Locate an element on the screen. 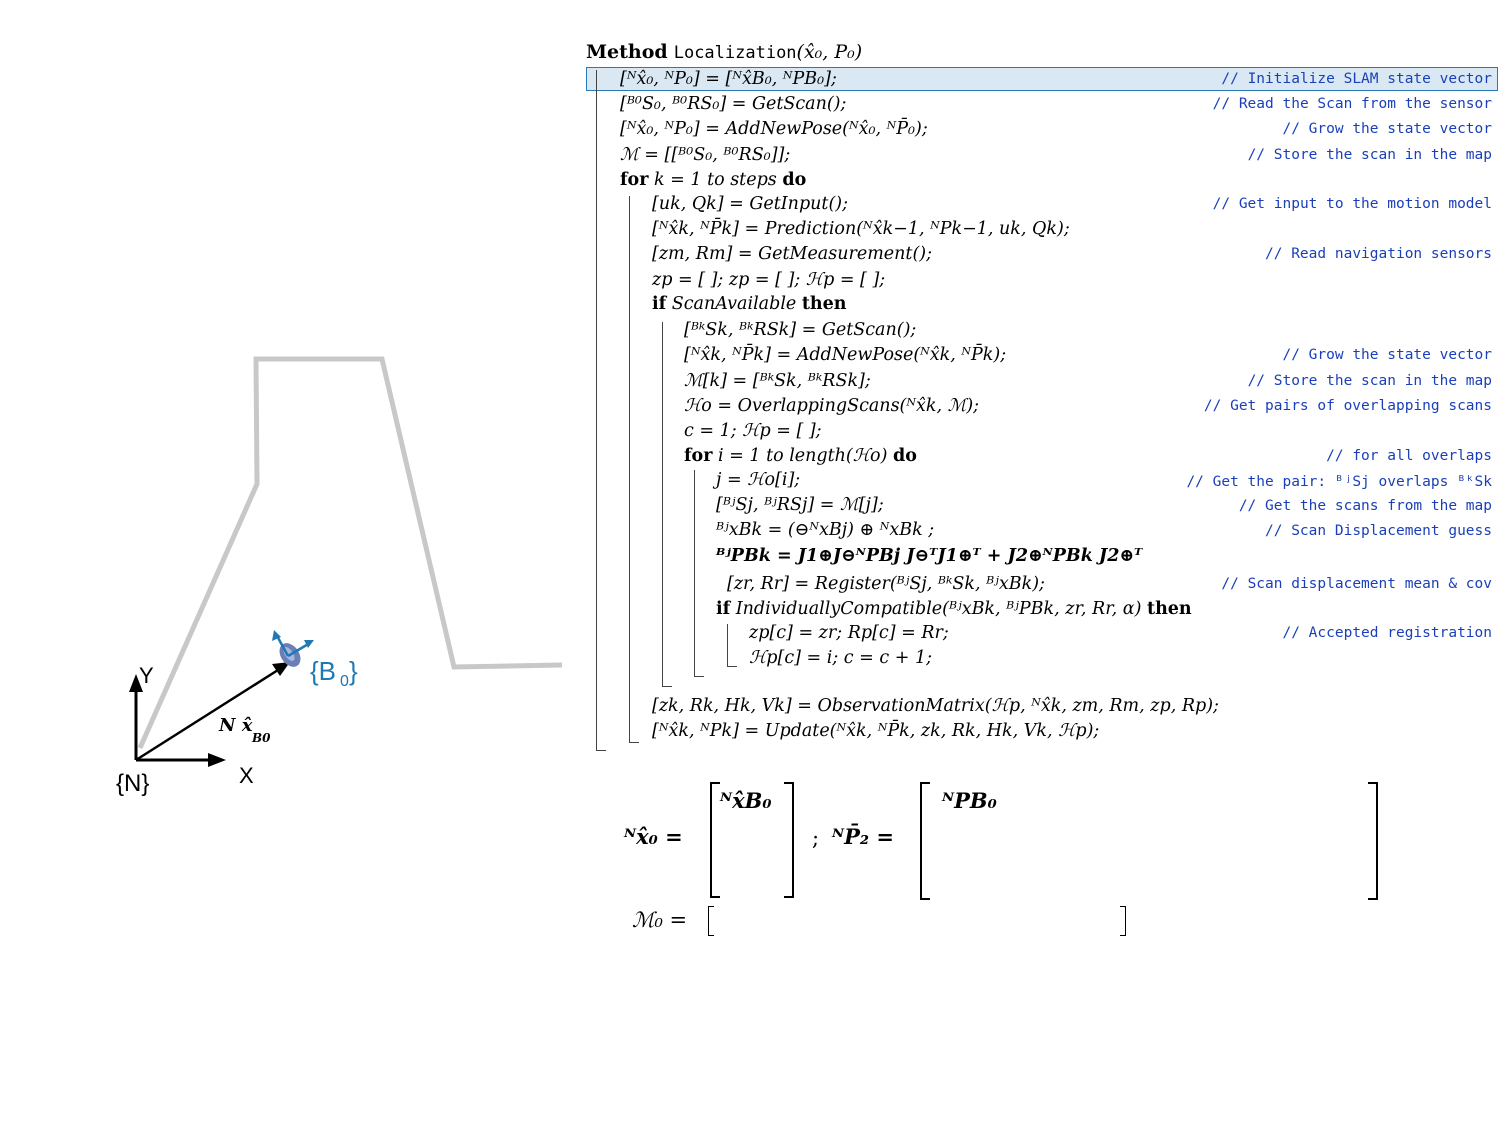 This screenshot has height=1125, width=1500. algo-comment-2: // Read the Scan from the sensor is located at coordinates (1352, 104).